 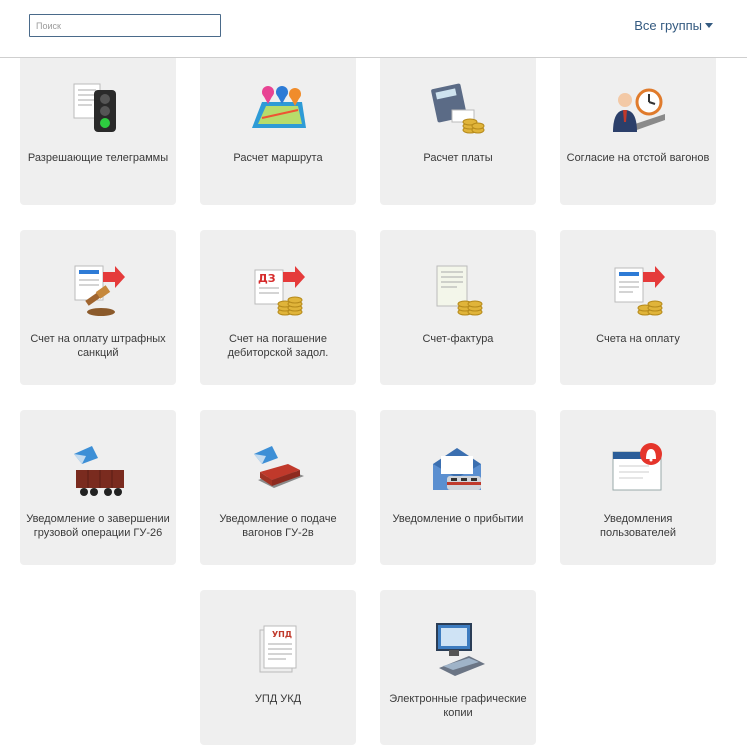 What do you see at coordinates (278, 158) in the screenshot?
I see `tile-label: Расчет маршрута` at bounding box center [278, 158].